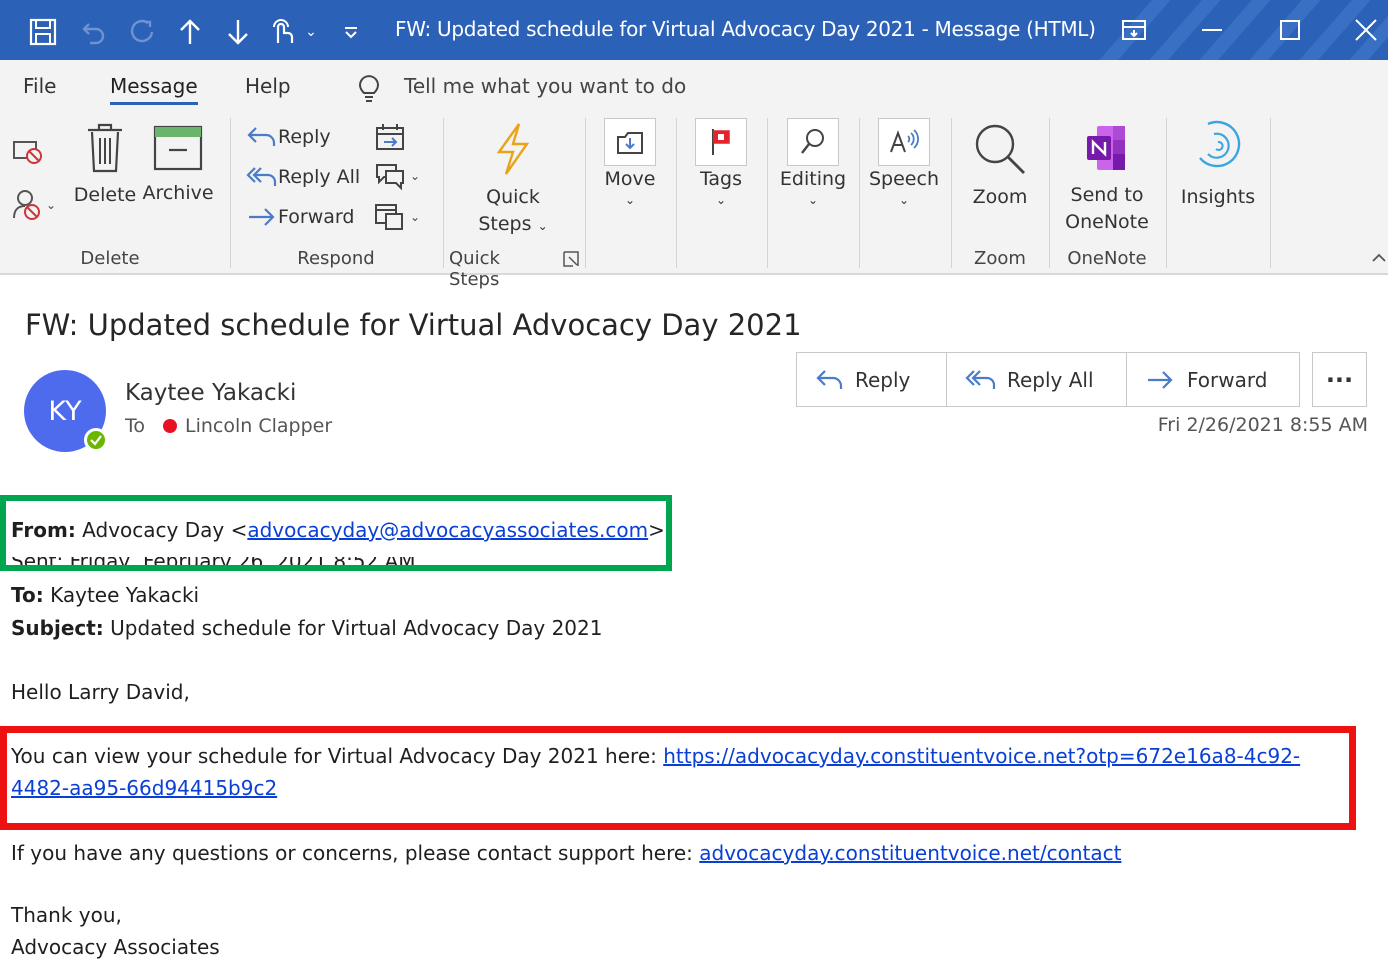 The height and width of the screenshot is (963, 1388). I want to click on group-label-onenote: OneNote, so click(1107, 258).